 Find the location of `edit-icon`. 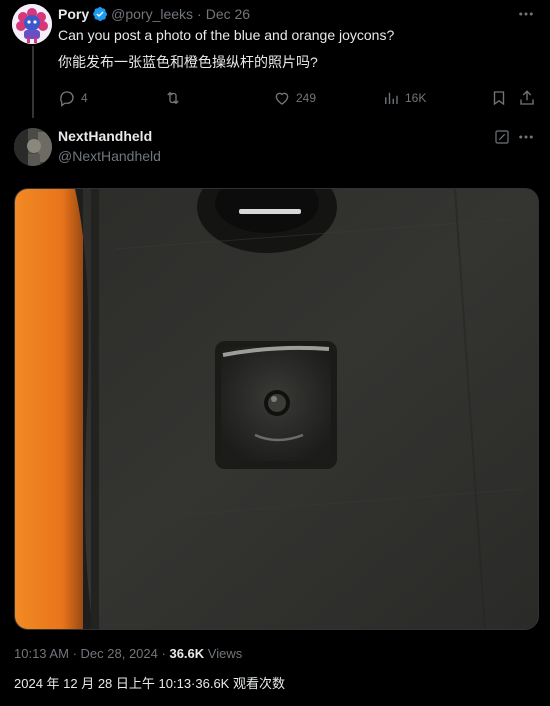

edit-icon is located at coordinates (502, 137).